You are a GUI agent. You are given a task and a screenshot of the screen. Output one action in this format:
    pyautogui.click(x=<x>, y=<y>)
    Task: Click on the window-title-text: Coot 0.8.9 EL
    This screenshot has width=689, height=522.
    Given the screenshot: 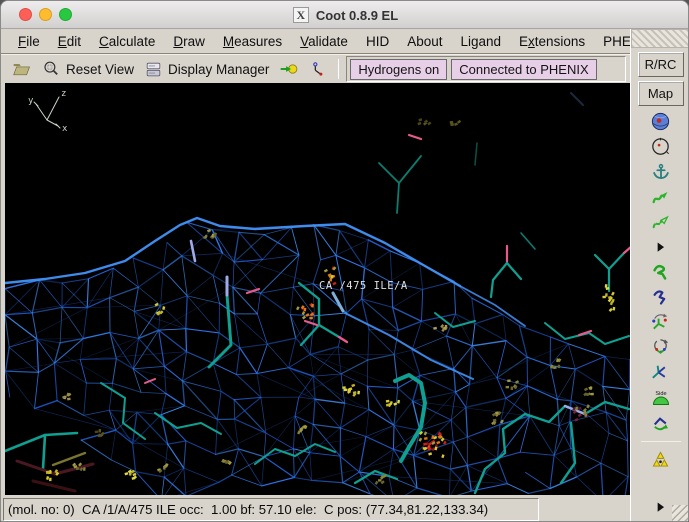 What is the action you would take?
    pyautogui.click(x=357, y=15)
    